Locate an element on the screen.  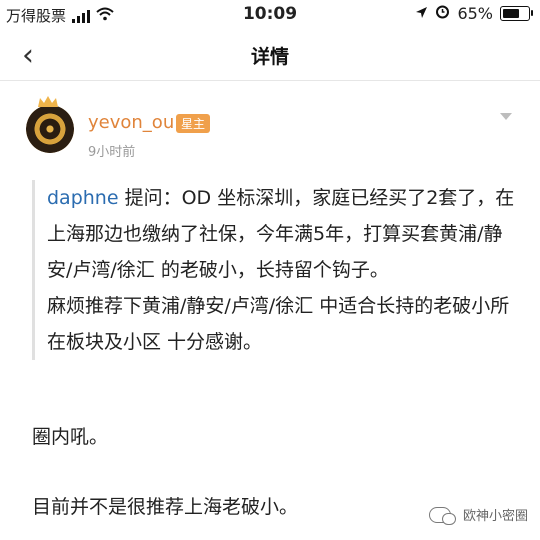
question-username: daphne is located at coordinates (83, 198).